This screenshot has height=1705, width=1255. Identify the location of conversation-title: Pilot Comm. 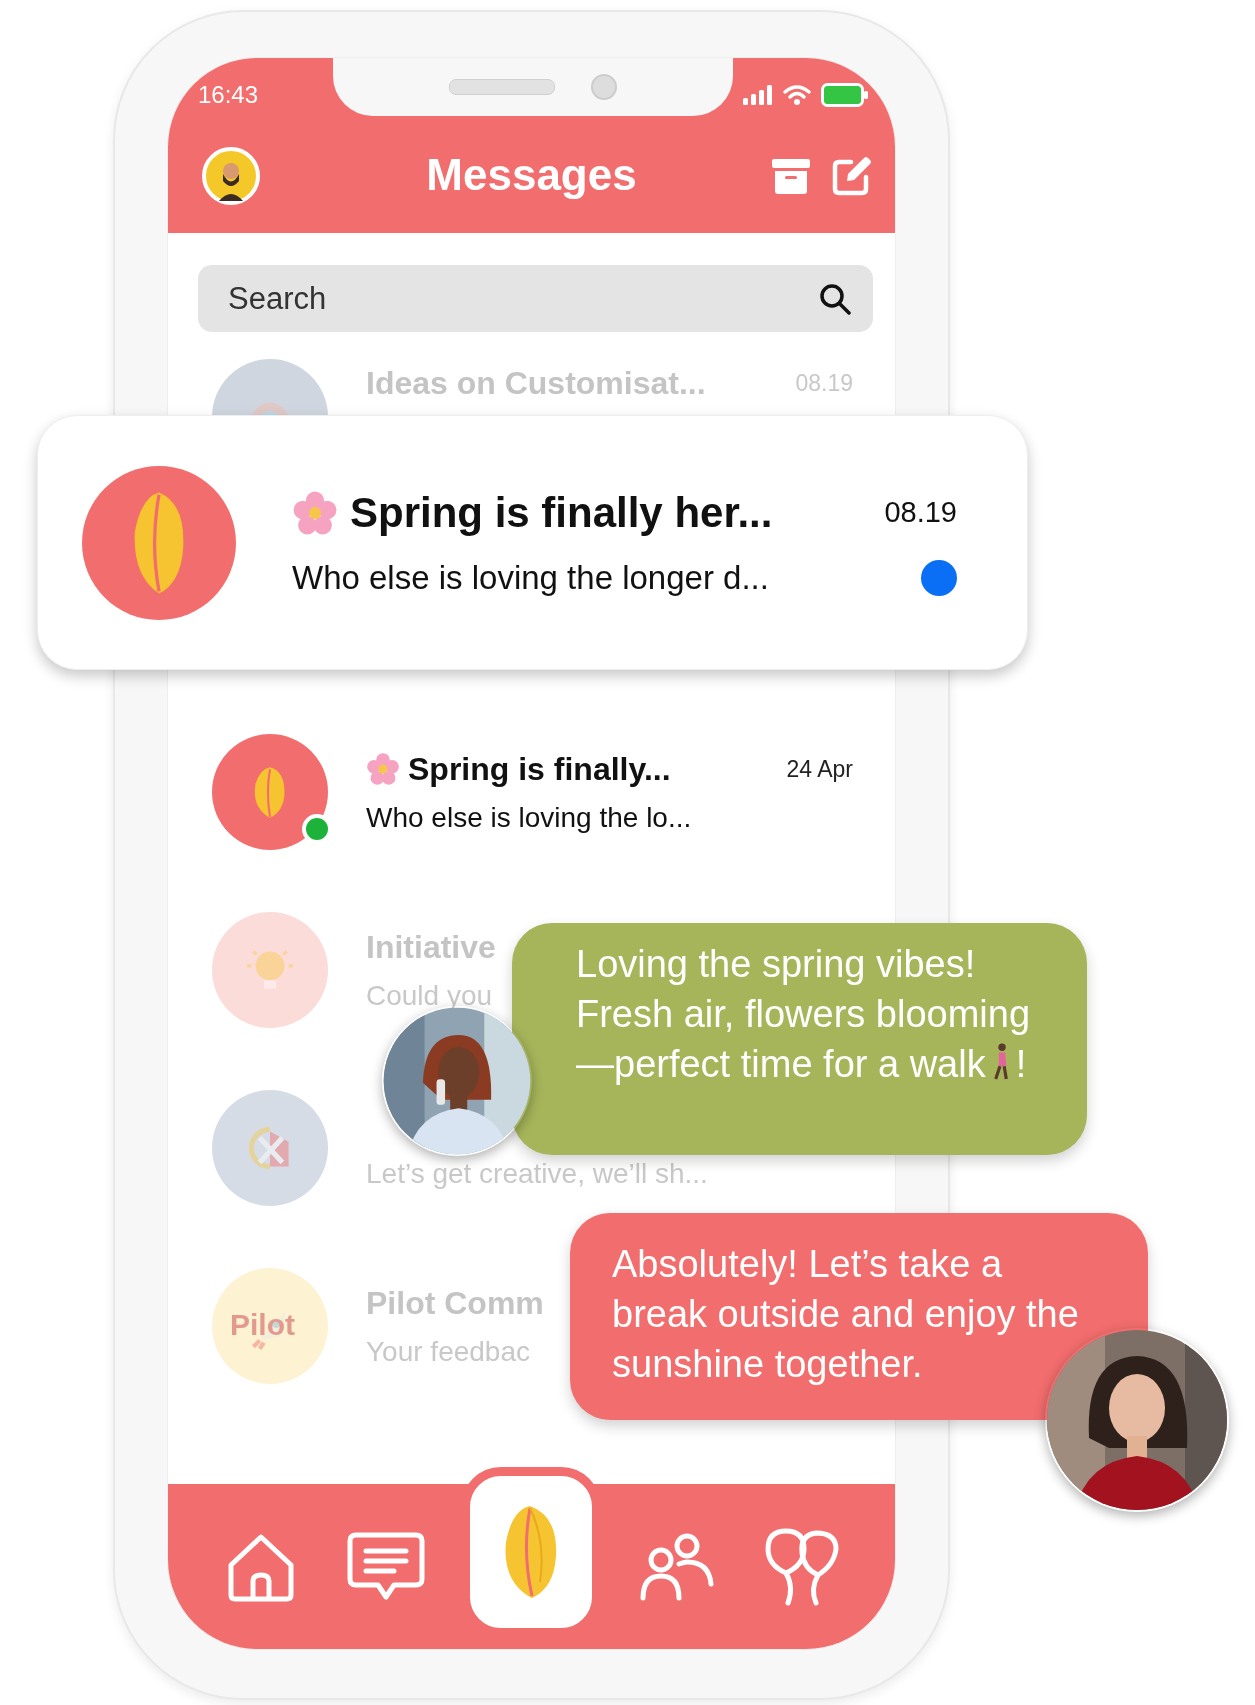
(455, 1303).